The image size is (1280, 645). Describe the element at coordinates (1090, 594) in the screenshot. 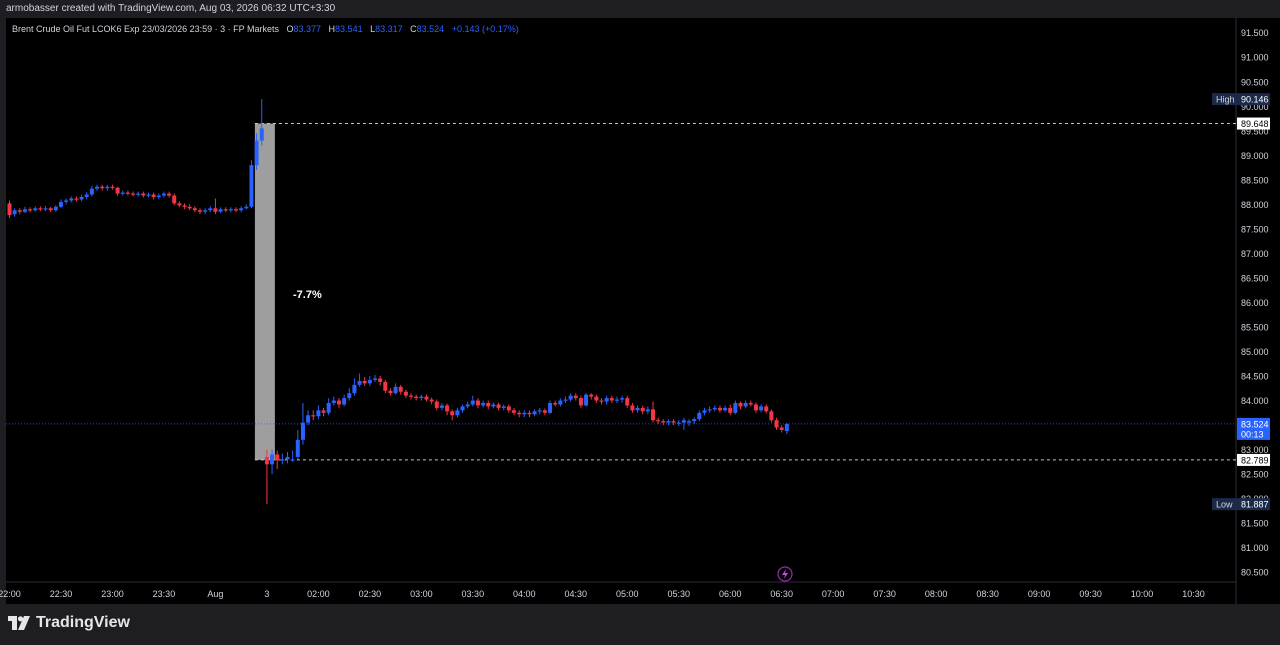

I see `time-tick-label: 09:30` at that location.